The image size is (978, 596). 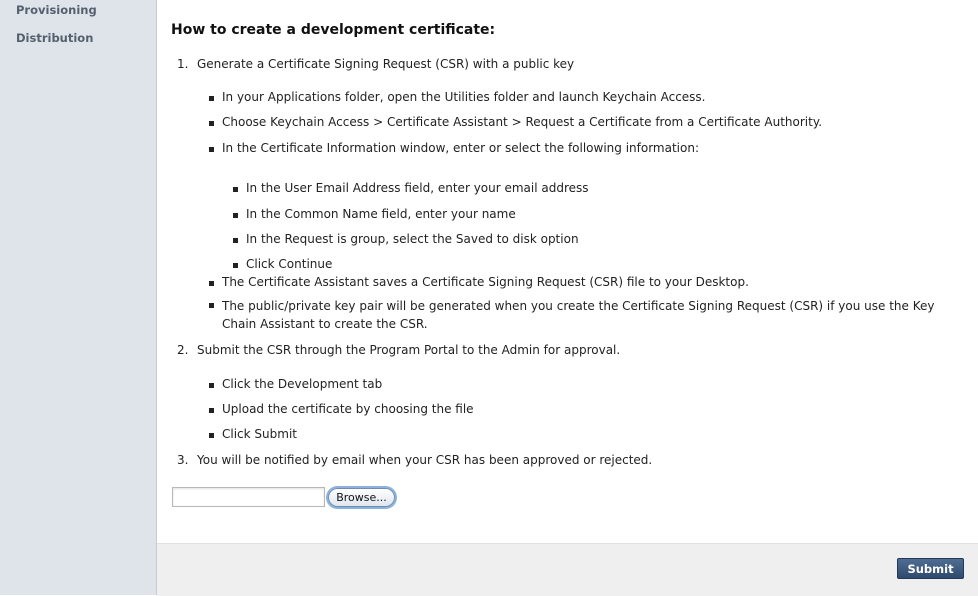 What do you see at coordinates (253, 434) in the screenshot?
I see `list-item: Click Submit` at bounding box center [253, 434].